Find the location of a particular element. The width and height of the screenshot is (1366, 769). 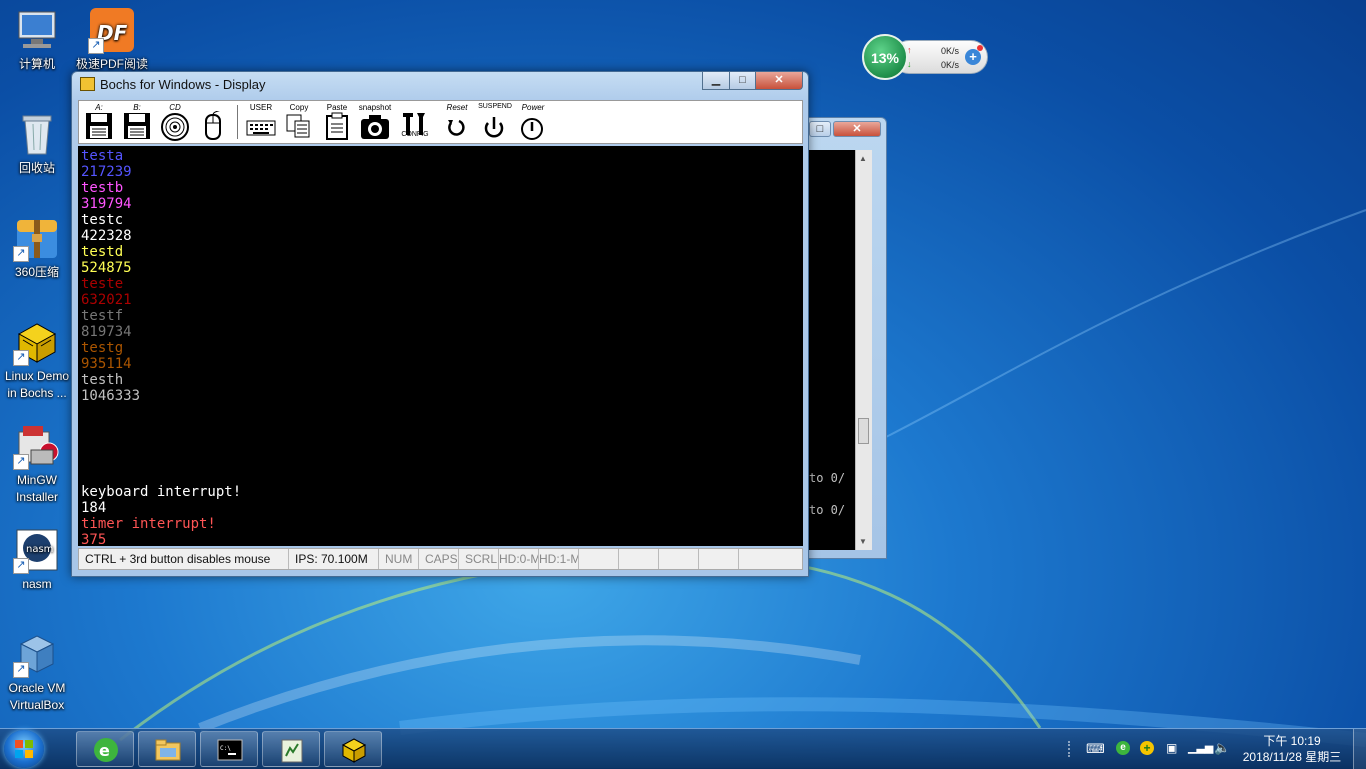

show-desktop-button is located at coordinates (1359, 749).